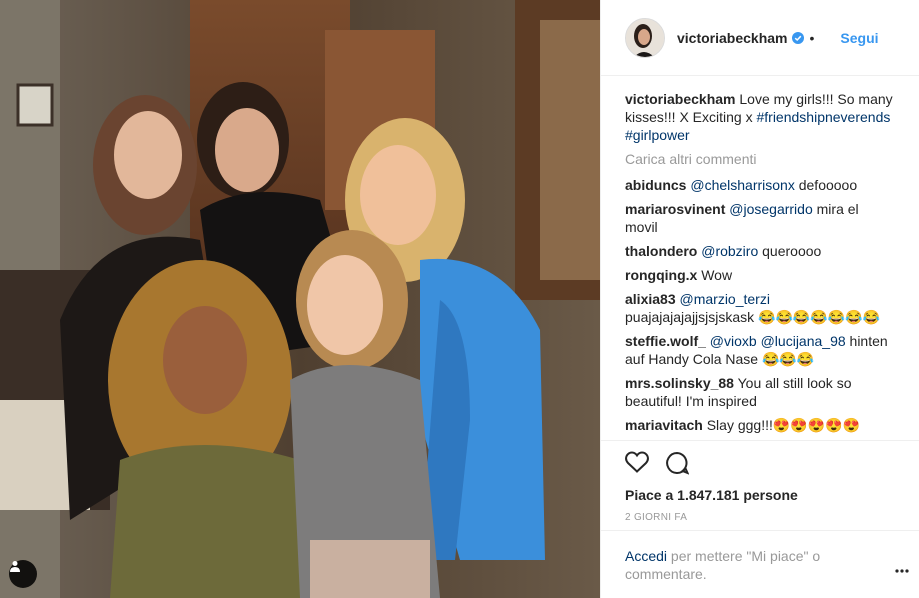 The width and height of the screenshot is (919, 598). Describe the element at coordinates (733, 341) in the screenshot. I see `comment-mention: @vioxb` at that location.